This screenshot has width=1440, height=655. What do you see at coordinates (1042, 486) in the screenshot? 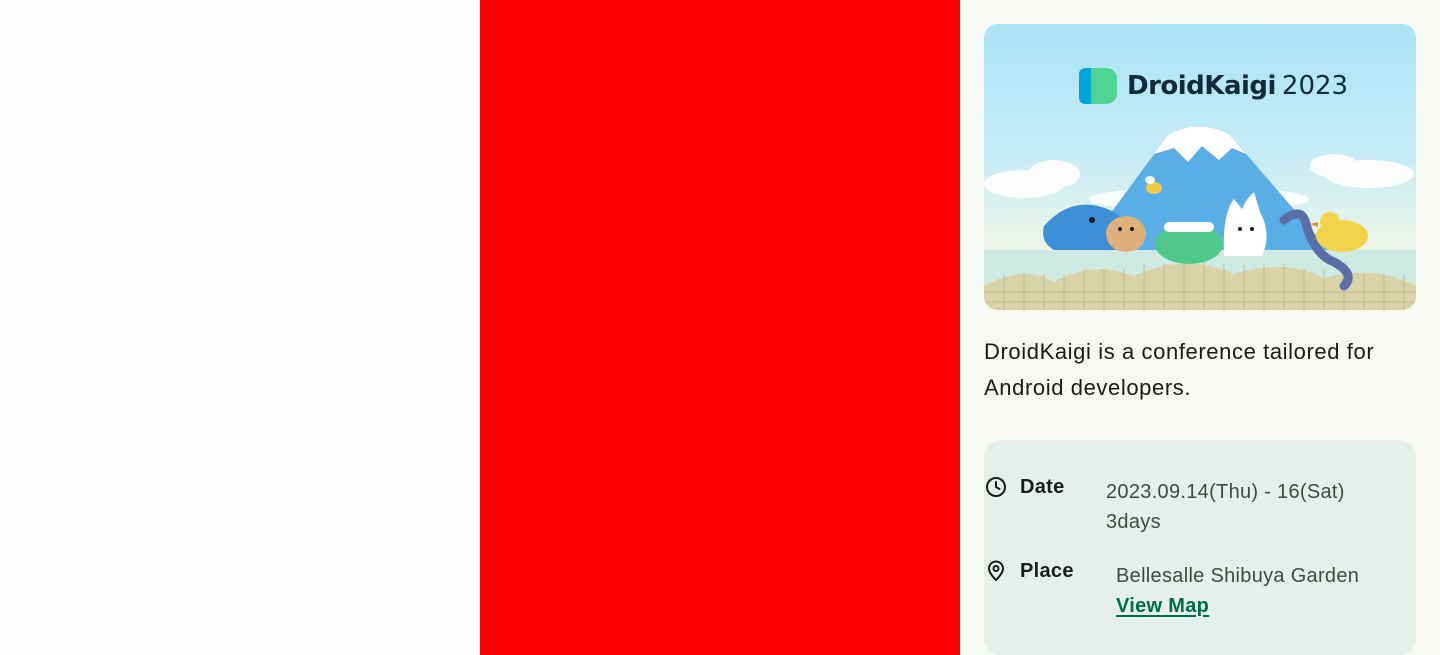
I see `date-label: Date` at bounding box center [1042, 486].